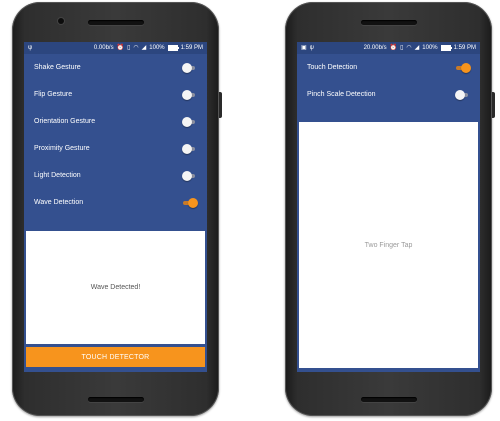 The width and height of the screenshot is (500, 421). I want to click on detection-panel: Wave Detected!, so click(115, 287).